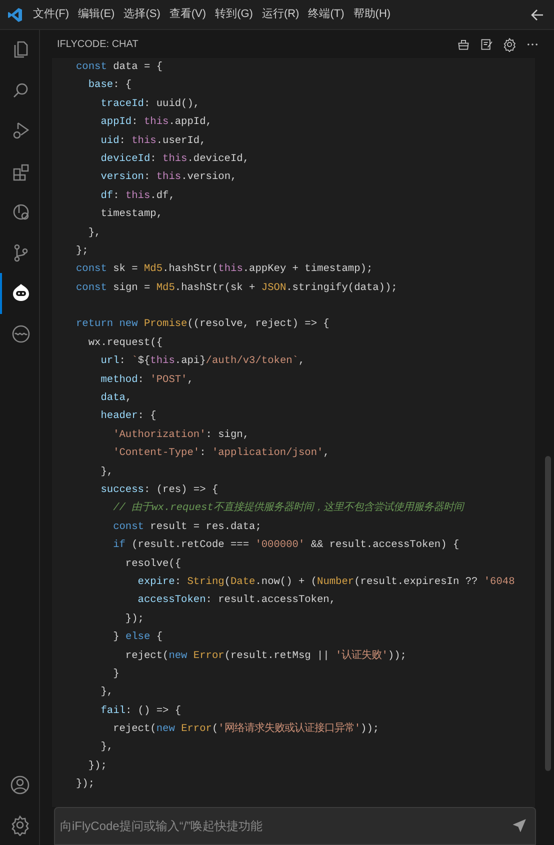  Describe the element at coordinates (141, 710) in the screenshot. I see `code-line: fail: () => {` at that location.